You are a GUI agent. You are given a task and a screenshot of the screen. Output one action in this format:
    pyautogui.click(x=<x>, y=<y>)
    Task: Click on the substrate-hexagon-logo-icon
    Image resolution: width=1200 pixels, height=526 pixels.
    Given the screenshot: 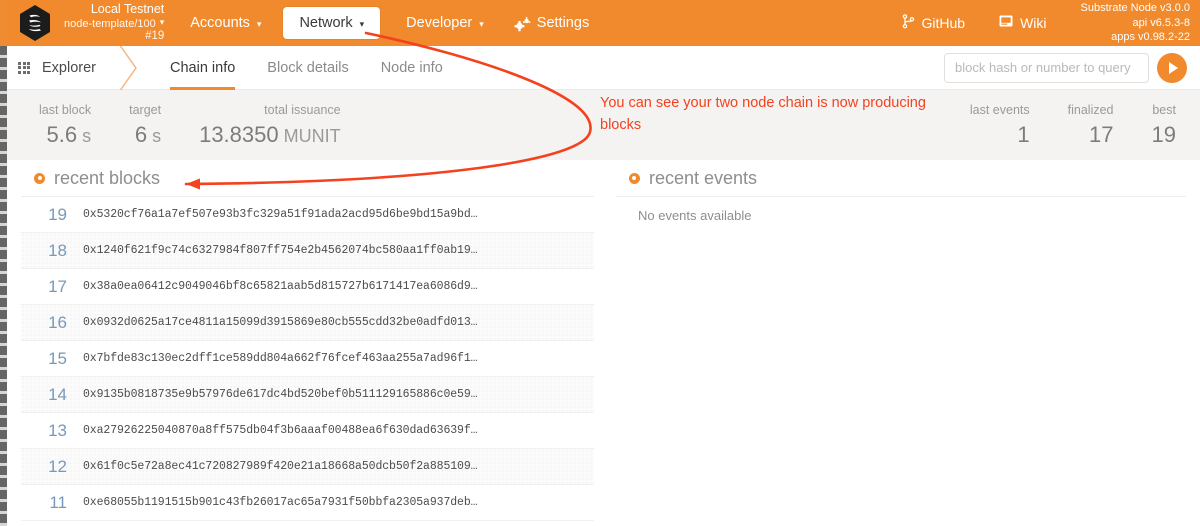 What is the action you would take?
    pyautogui.click(x=35, y=23)
    